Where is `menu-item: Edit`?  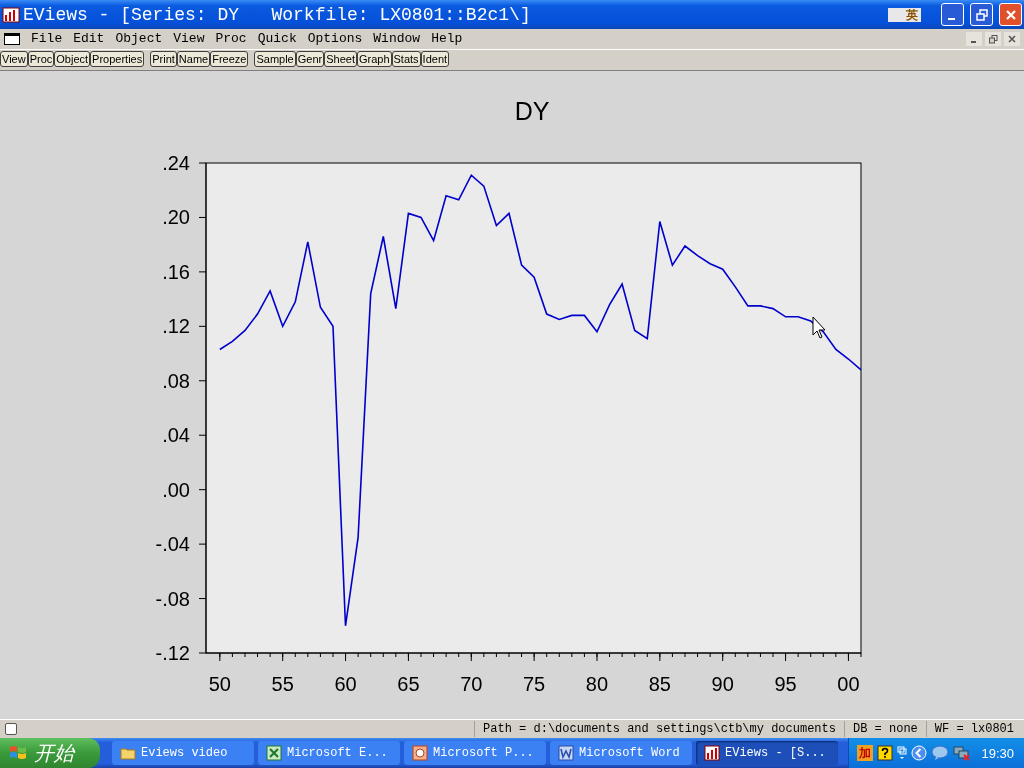
menu-item: Edit is located at coordinates (89, 39).